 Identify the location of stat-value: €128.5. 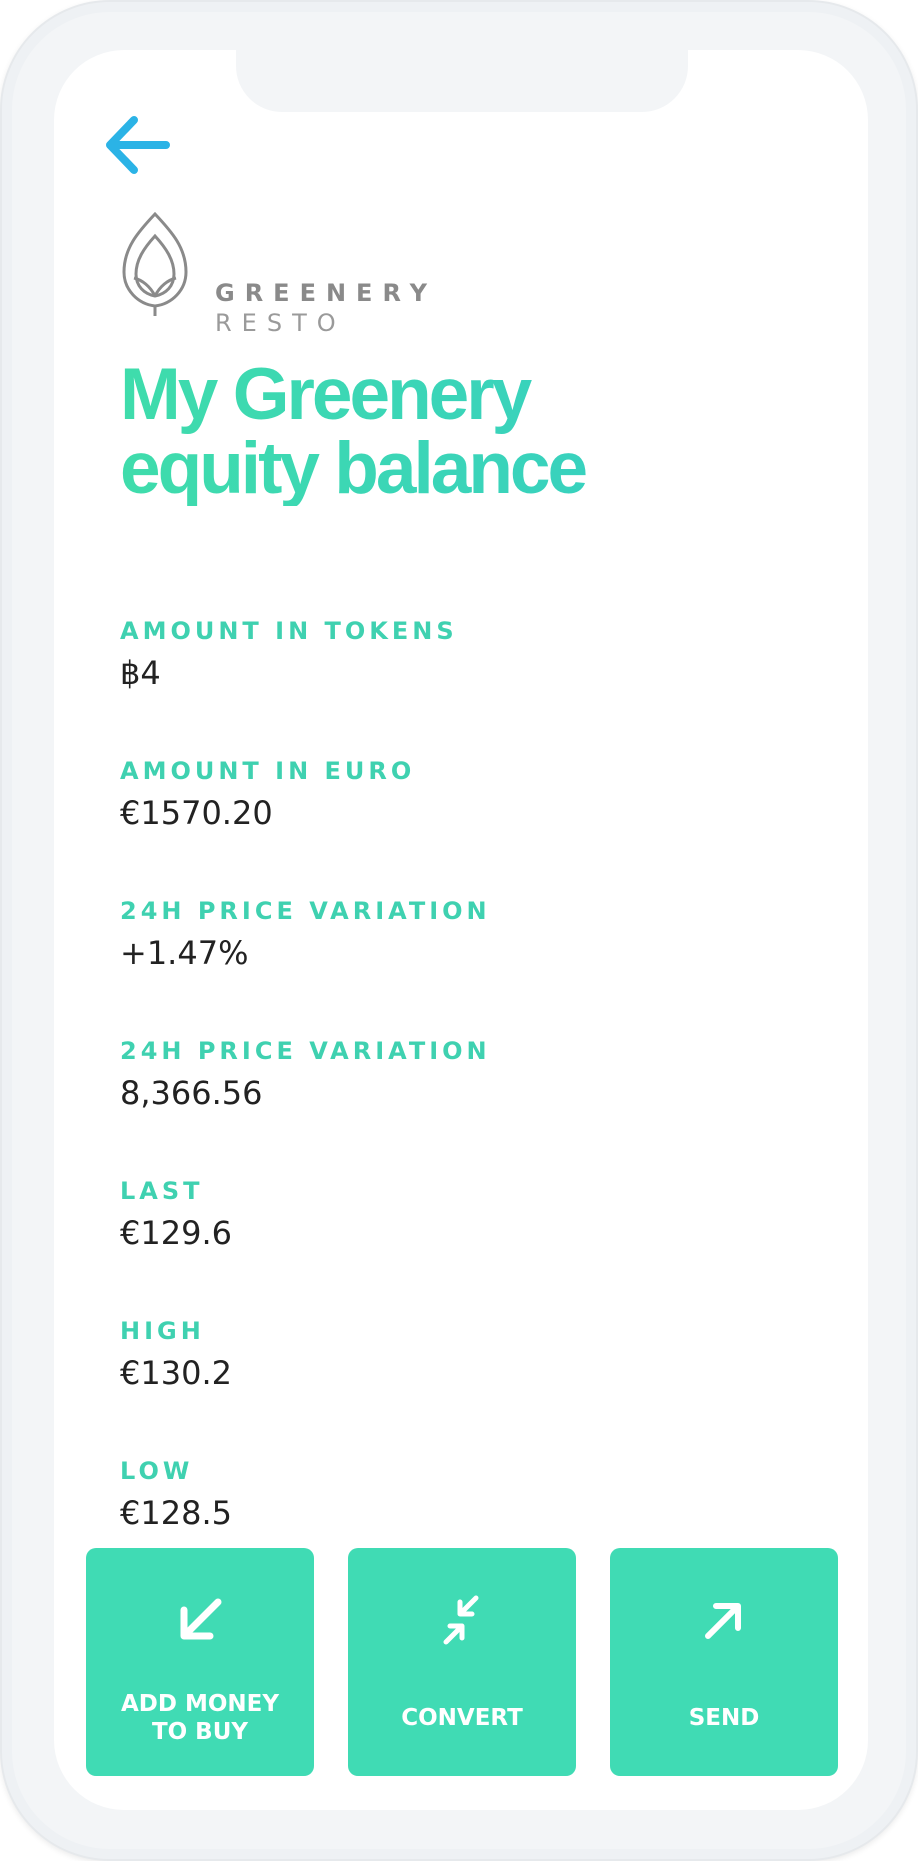
(176, 1513).